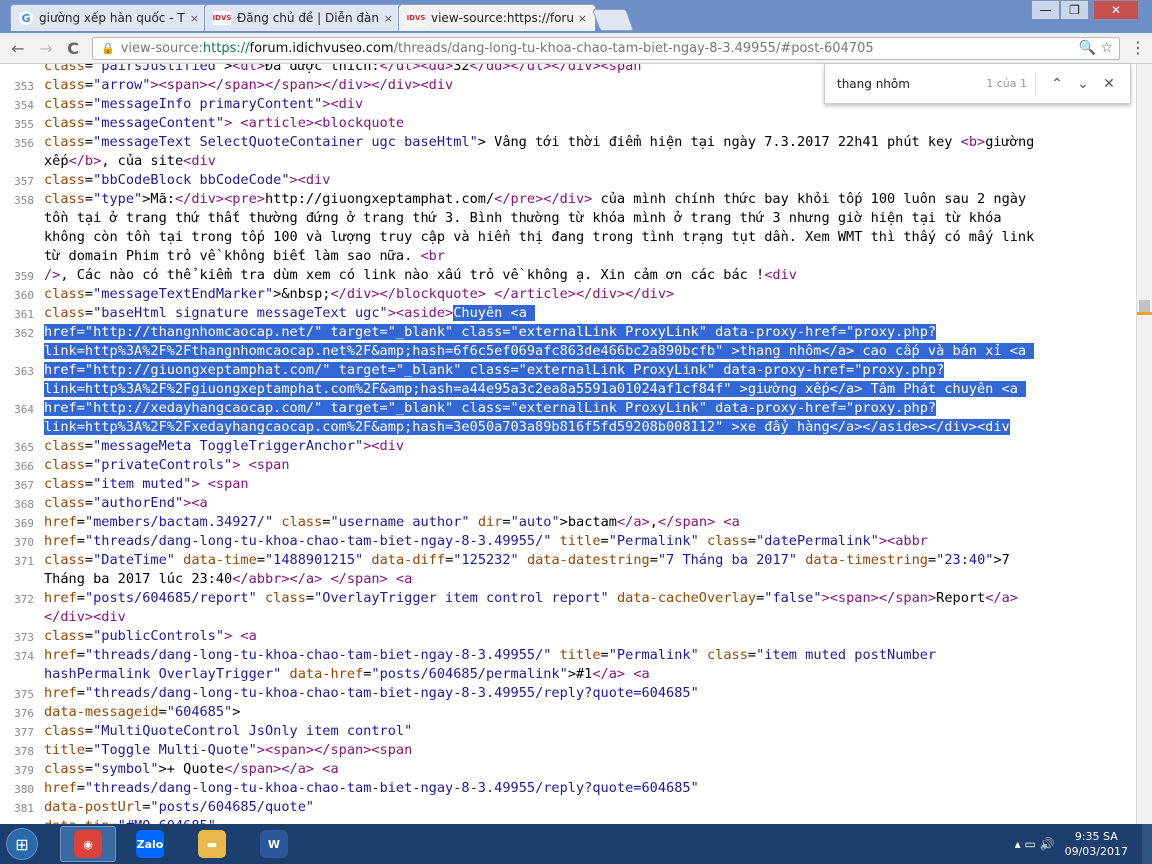  I want to click on close-window-button: ✕, so click(1116, 10).